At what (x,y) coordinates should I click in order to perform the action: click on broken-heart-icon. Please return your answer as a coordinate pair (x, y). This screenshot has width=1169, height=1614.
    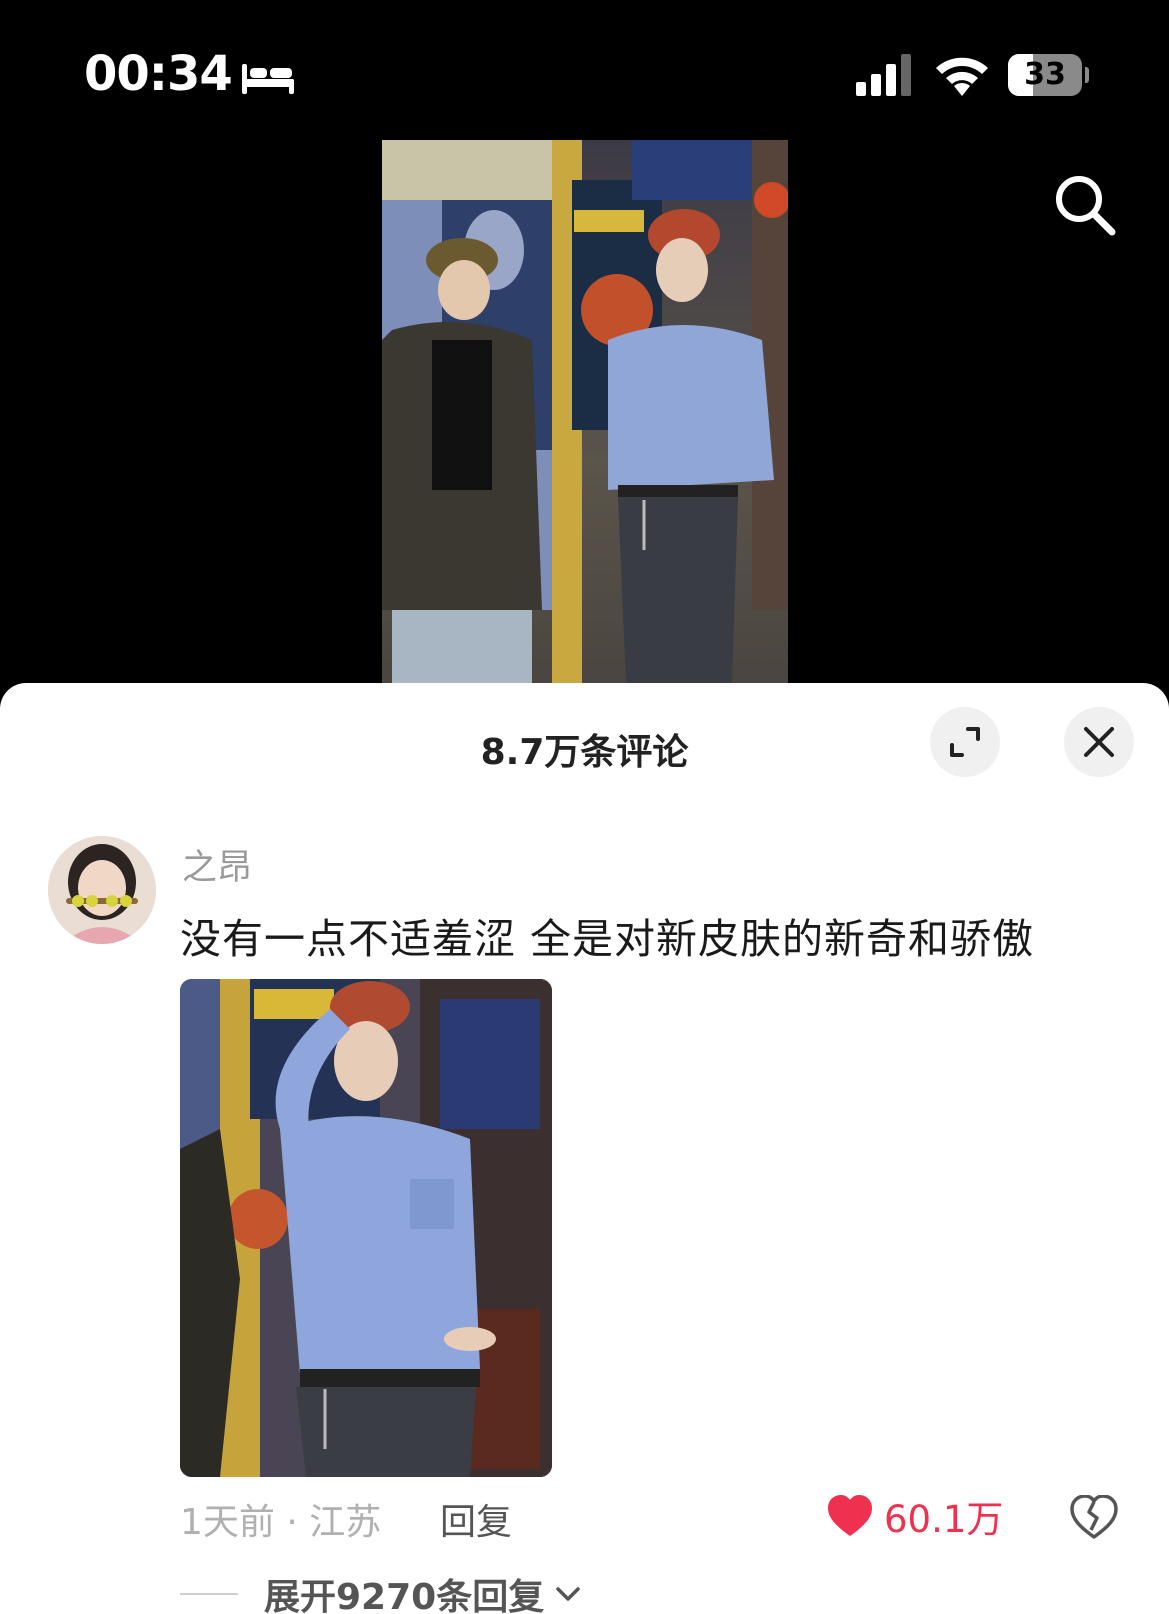
    Looking at the image, I should click on (1094, 1517).